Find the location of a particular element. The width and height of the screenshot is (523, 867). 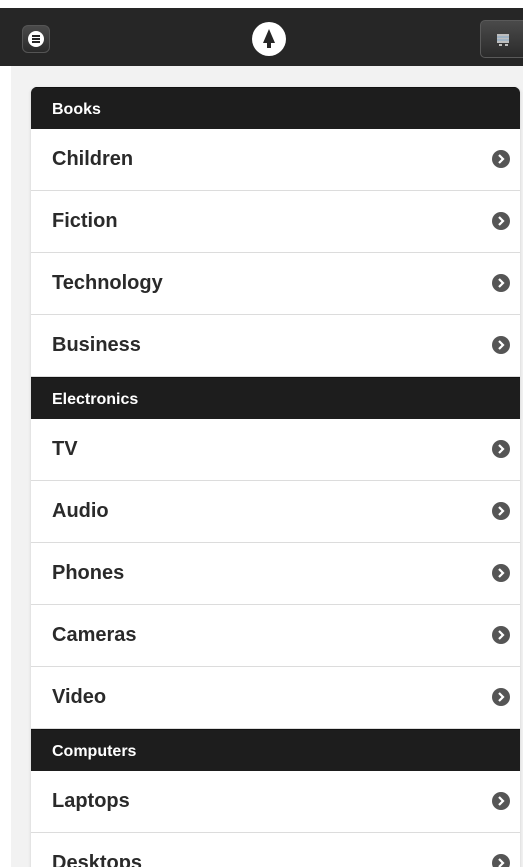

list-item-phones: Phones is located at coordinates (275, 574).